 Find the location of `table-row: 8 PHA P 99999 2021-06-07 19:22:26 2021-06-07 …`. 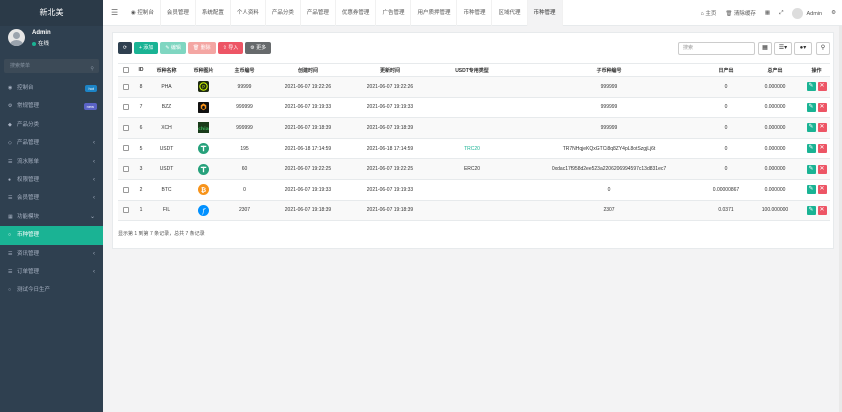

table-row: 8 PHA P 99999 2021-06-07 19:22:26 2021-06-07 … is located at coordinates (474, 87).